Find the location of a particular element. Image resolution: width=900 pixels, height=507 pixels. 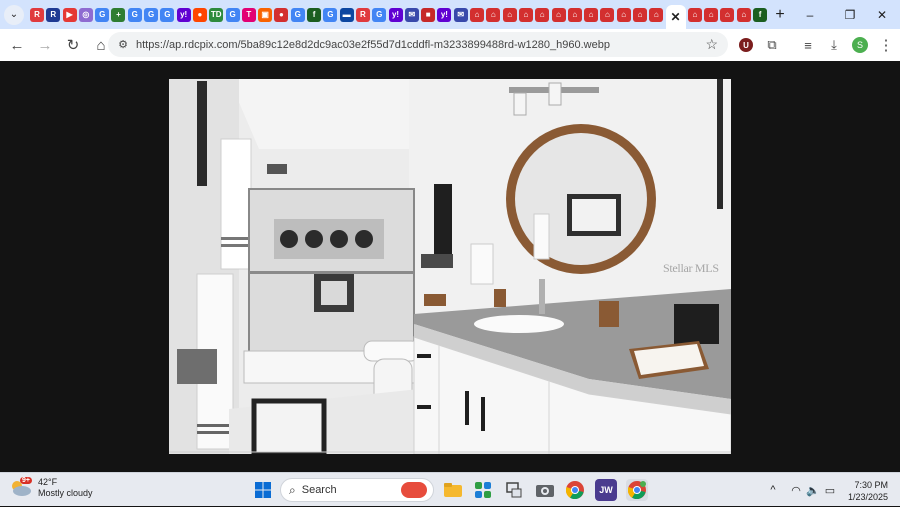

system-clock: 7:30 PM 1/23/2025 is located at coordinates (868, 491).